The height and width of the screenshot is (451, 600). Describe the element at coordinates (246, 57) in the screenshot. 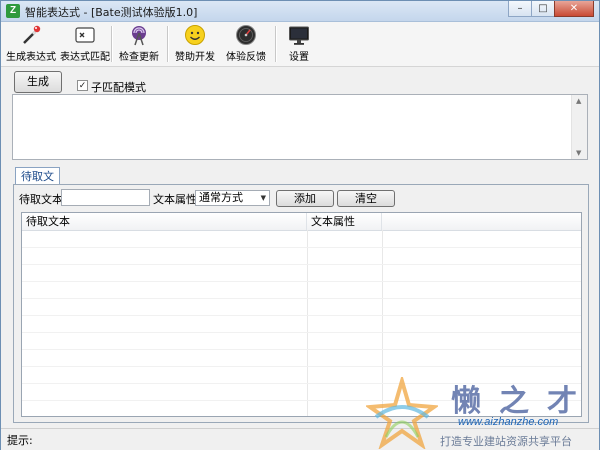

I see `toolbar-label: 体验反馈` at that location.